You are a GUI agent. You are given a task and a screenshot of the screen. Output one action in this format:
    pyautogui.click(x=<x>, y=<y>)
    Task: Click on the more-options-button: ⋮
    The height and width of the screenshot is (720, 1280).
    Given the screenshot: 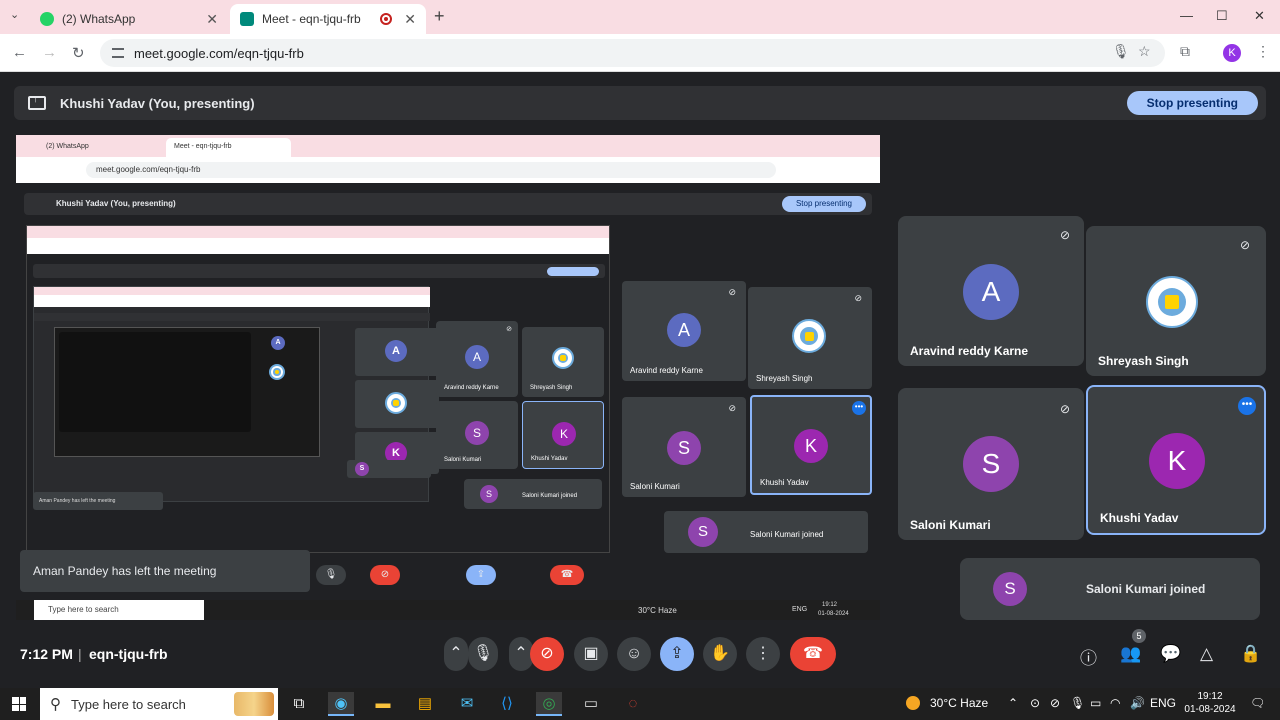 What is the action you would take?
    pyautogui.click(x=763, y=654)
    